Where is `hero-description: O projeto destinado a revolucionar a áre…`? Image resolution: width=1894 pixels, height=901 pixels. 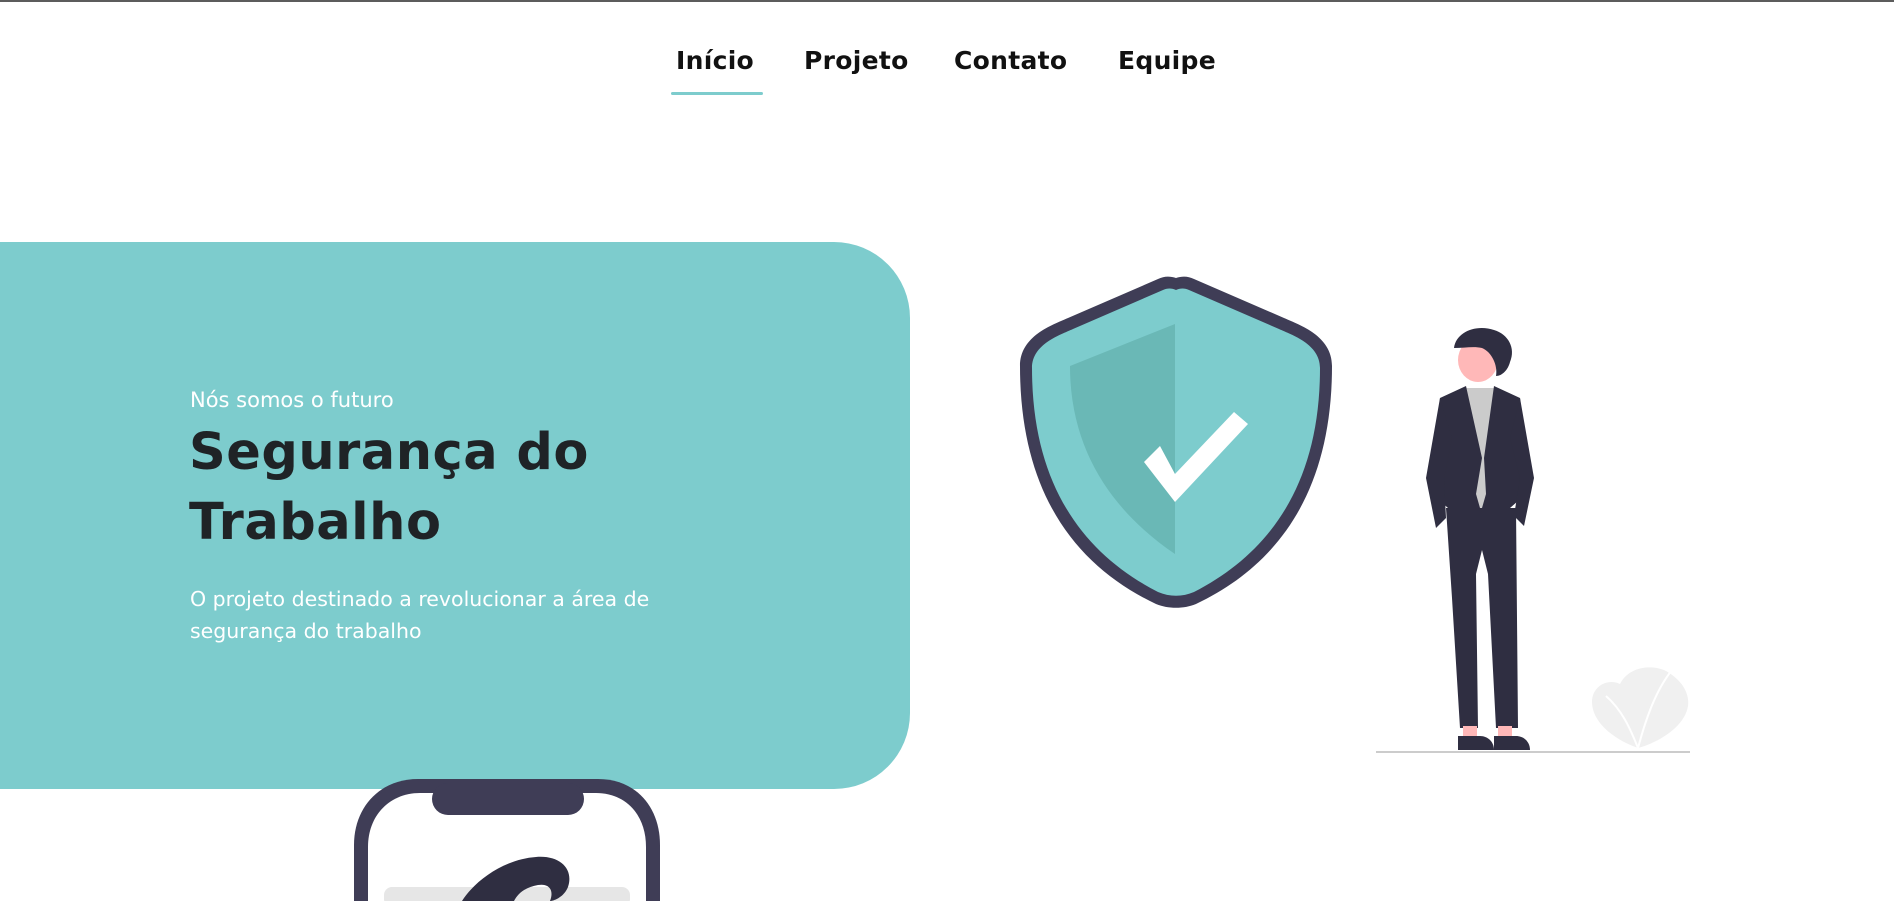
hero-description: O projeto destinado a revolucionar a áre… is located at coordinates (420, 615).